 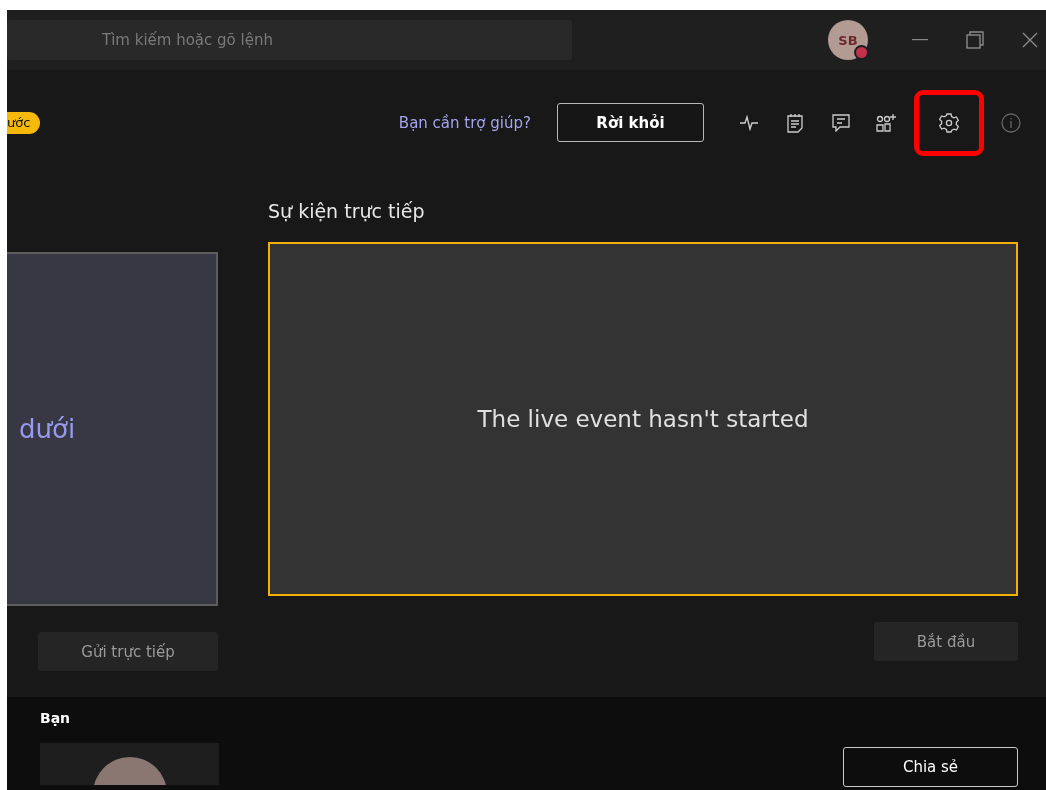 What do you see at coordinates (47, 429) in the screenshot?
I see `preview-text: dưới` at bounding box center [47, 429].